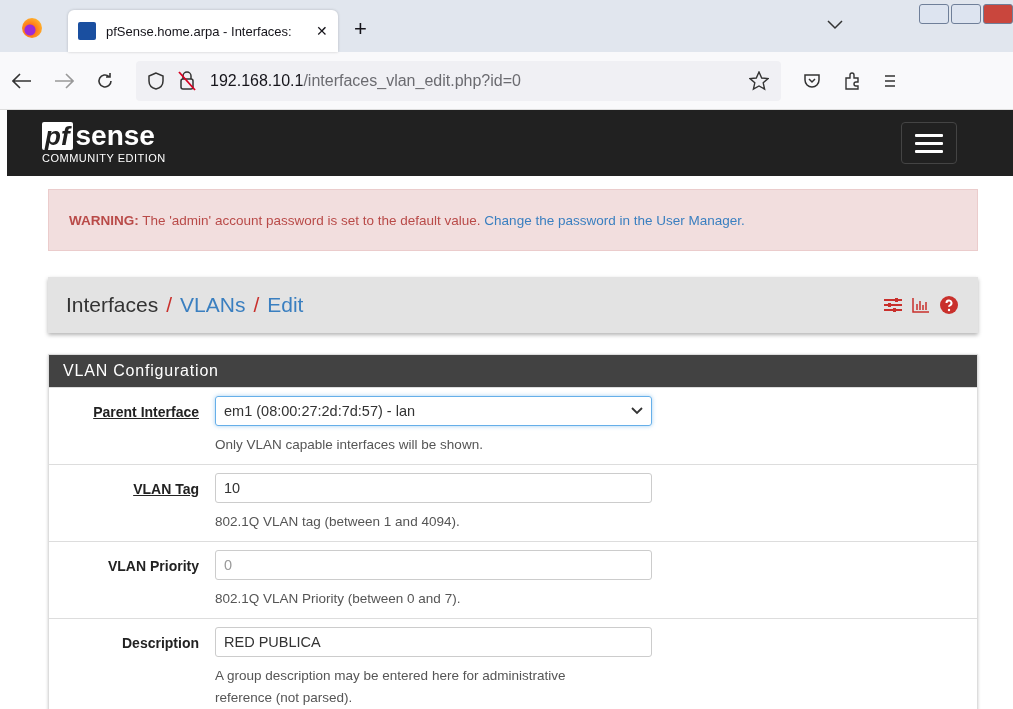  Describe the element at coordinates (812, 80) in the screenshot. I see `pocket-icon` at that location.